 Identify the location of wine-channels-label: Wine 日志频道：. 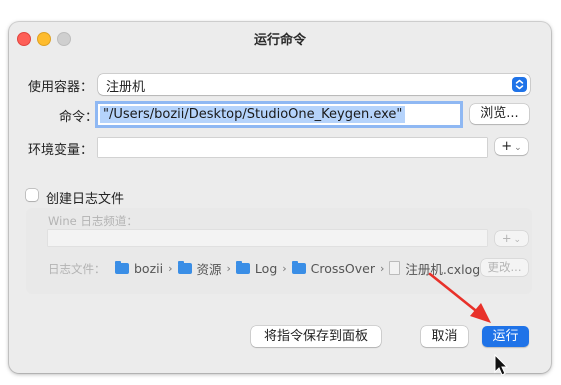
(93, 221).